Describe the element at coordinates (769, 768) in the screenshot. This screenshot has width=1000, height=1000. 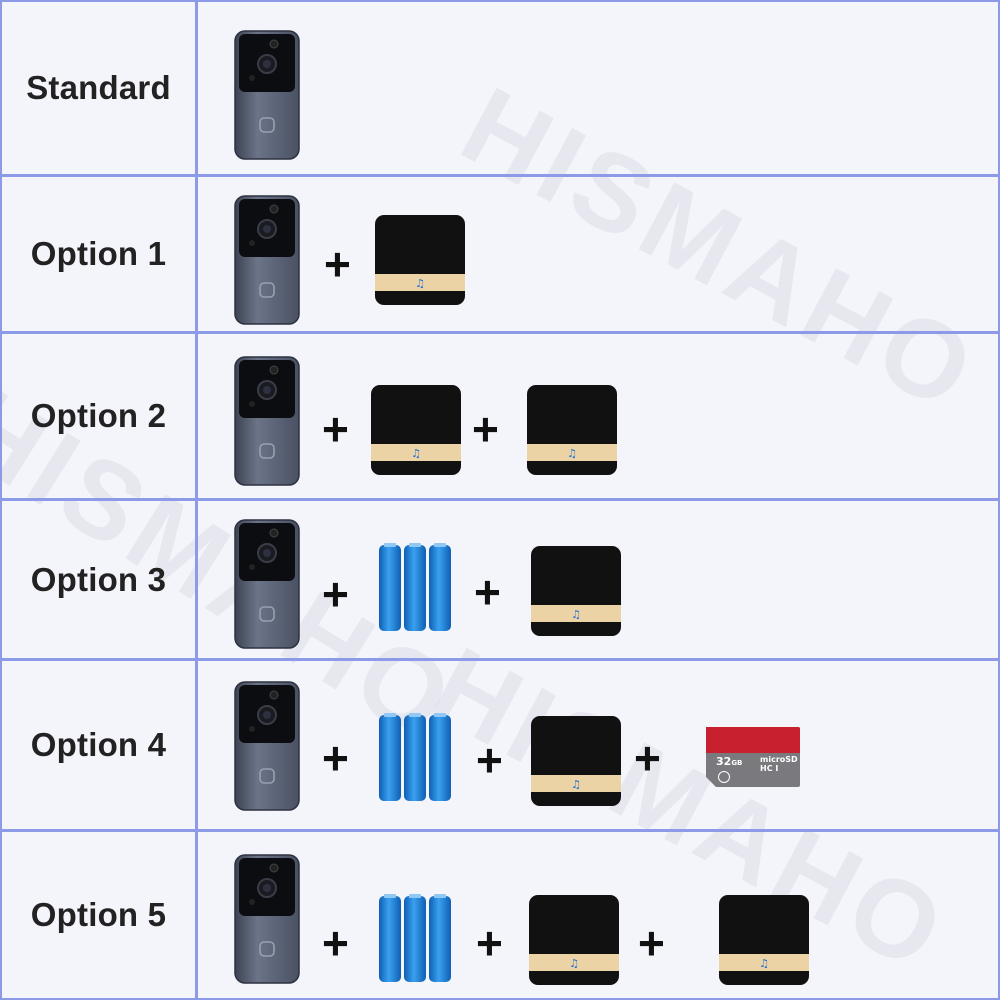
I see `sd-class-mark: HC I` at that location.